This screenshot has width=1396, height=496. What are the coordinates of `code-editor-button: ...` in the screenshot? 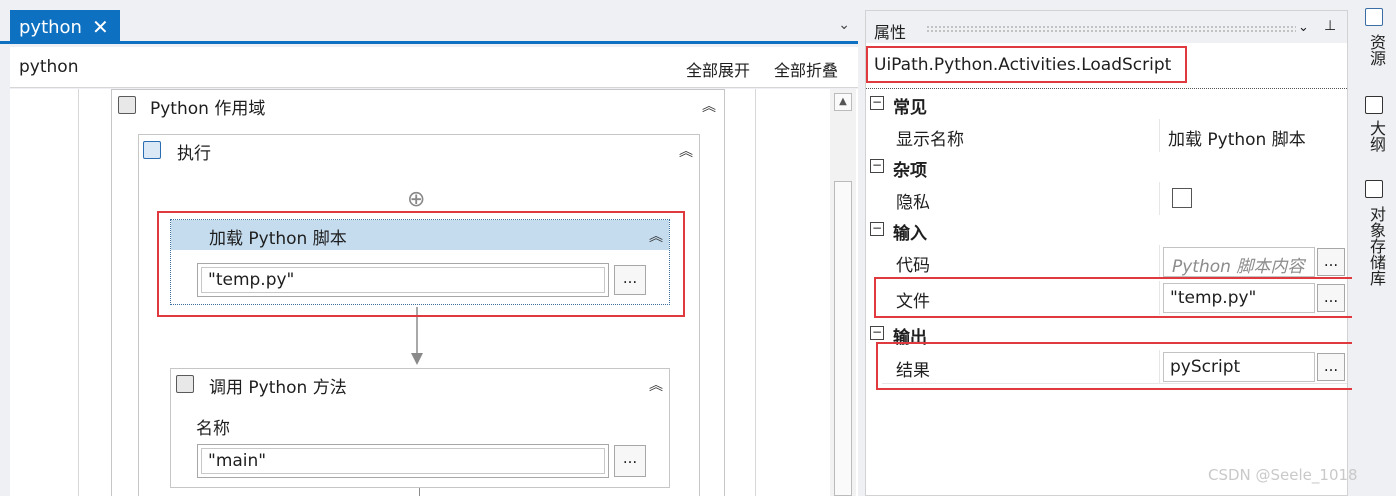 It's located at (1331, 262).